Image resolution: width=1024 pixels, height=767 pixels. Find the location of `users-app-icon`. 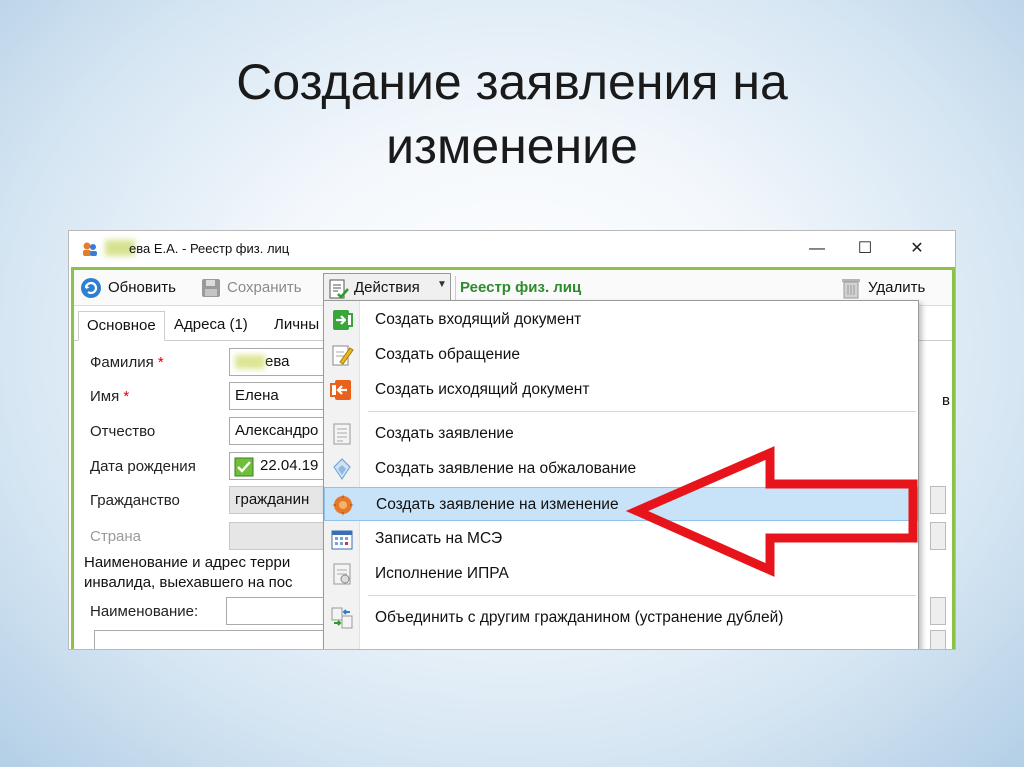

users-app-icon is located at coordinates (90, 249).